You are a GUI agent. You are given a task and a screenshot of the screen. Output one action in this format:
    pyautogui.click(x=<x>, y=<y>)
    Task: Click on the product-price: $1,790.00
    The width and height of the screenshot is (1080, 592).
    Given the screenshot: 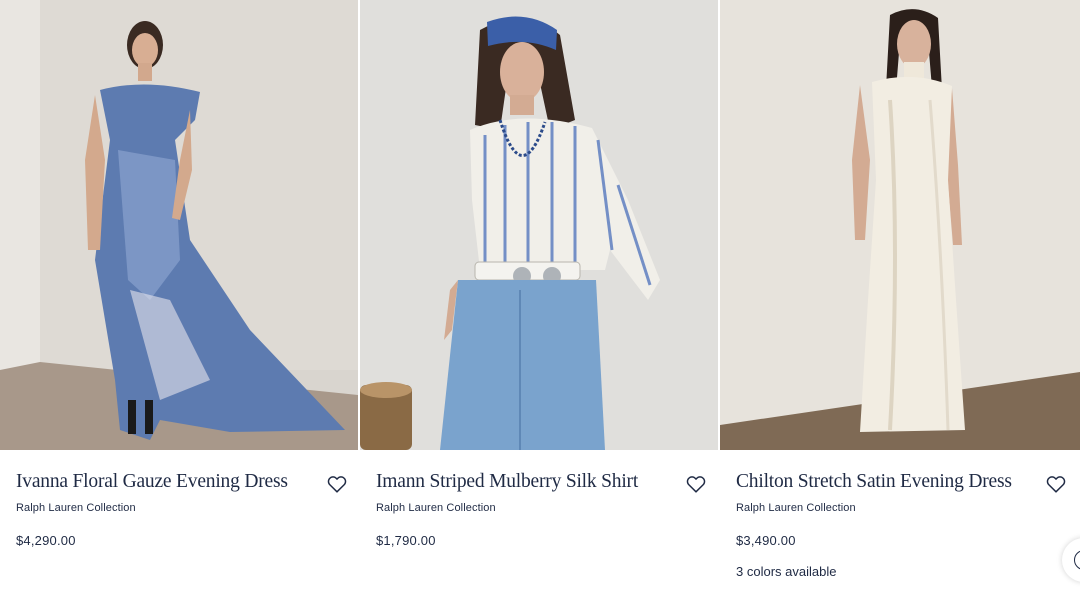 What is the action you would take?
    pyautogui.click(x=406, y=540)
    